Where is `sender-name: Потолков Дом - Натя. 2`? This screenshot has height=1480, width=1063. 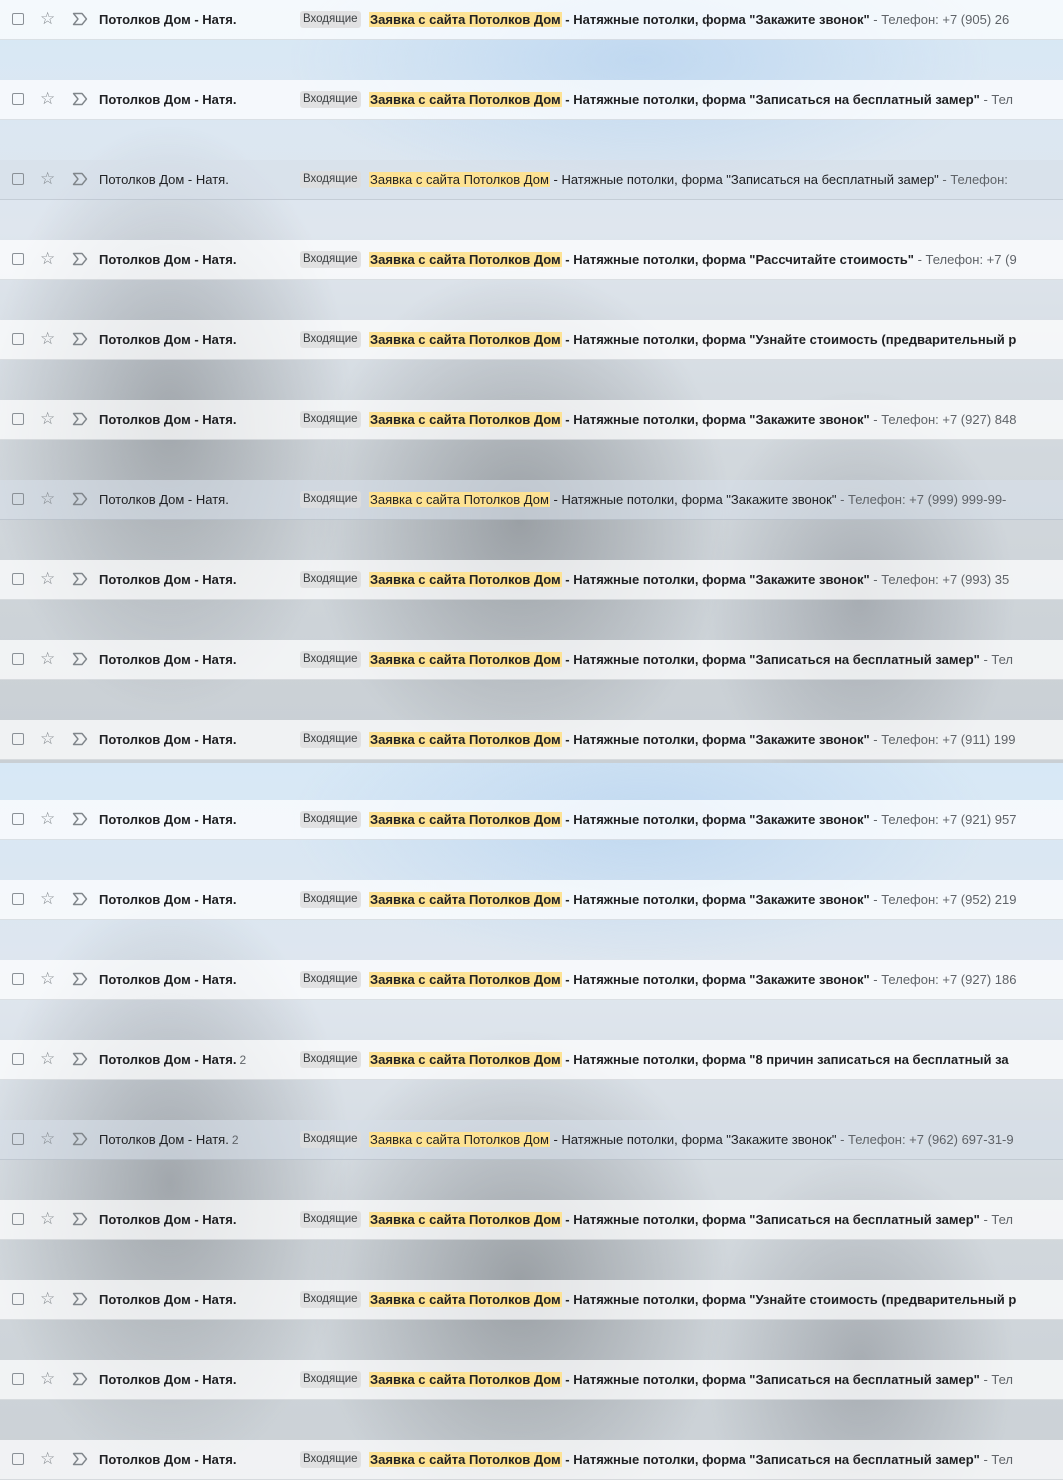 sender-name: Потолков Дом - Натя. 2 is located at coordinates (172, 1059).